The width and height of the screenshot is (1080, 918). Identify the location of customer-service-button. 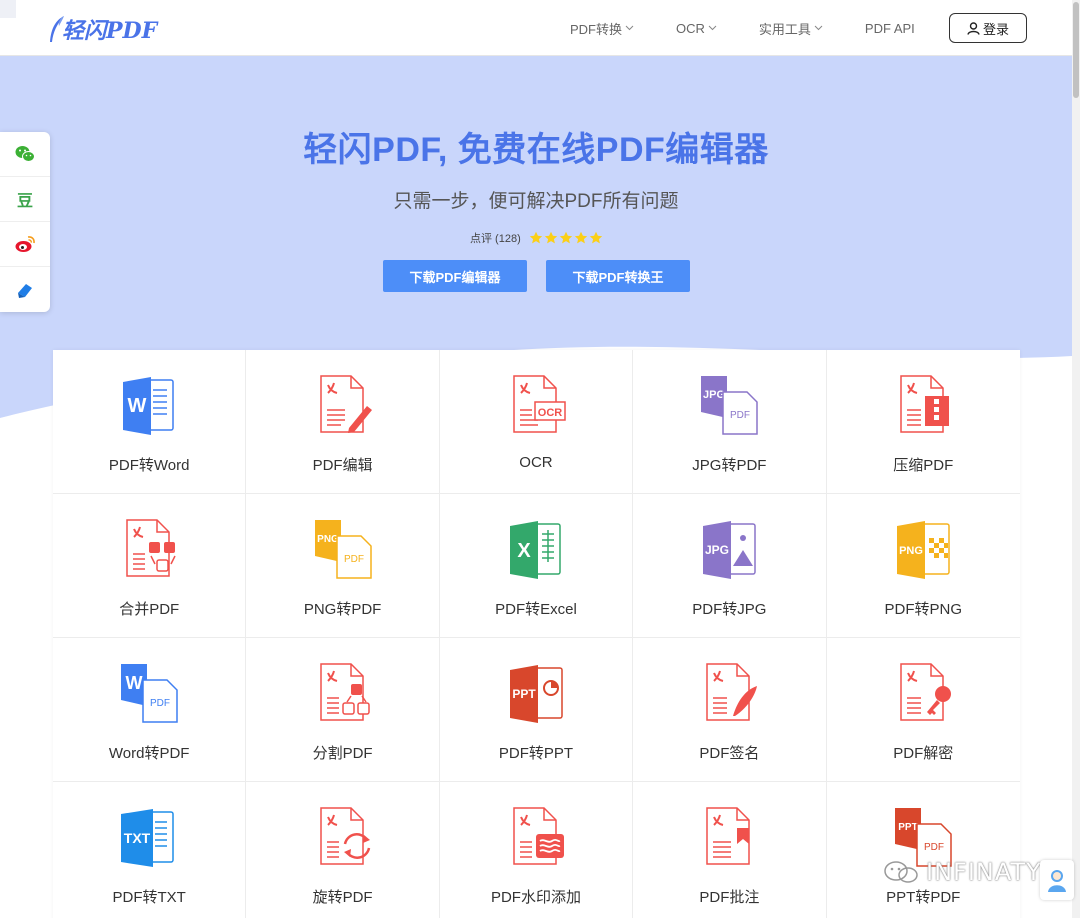
(1057, 880).